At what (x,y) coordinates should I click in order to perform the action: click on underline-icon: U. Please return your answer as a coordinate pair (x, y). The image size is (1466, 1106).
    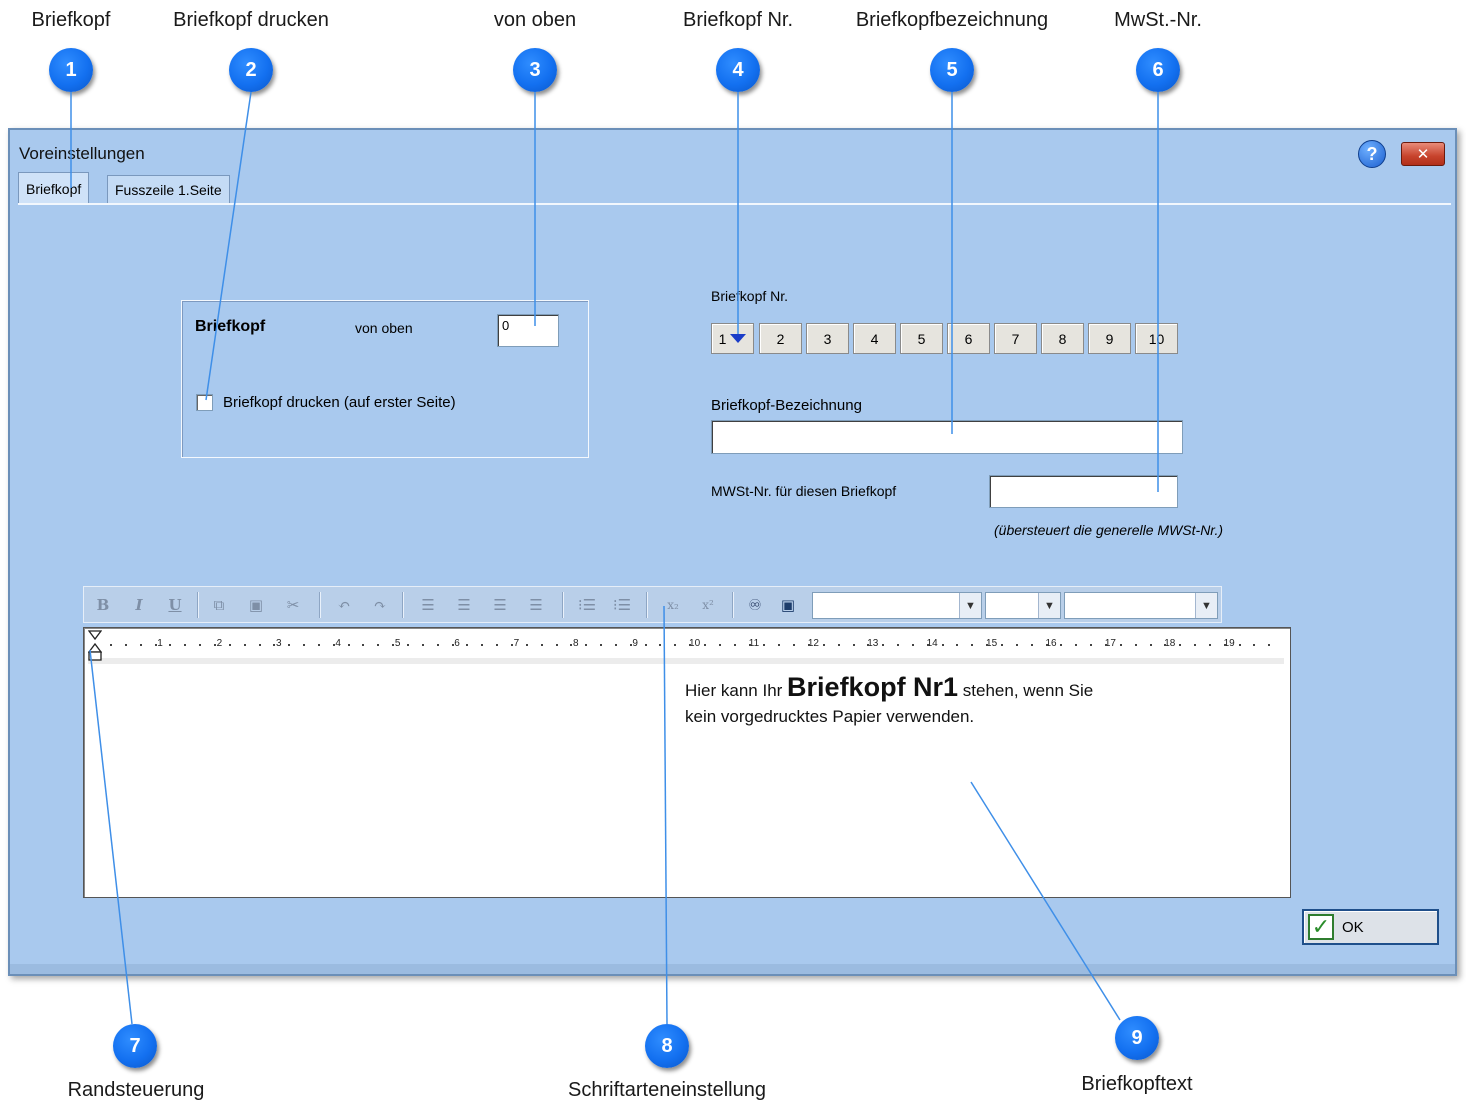
    Looking at the image, I should click on (175, 605).